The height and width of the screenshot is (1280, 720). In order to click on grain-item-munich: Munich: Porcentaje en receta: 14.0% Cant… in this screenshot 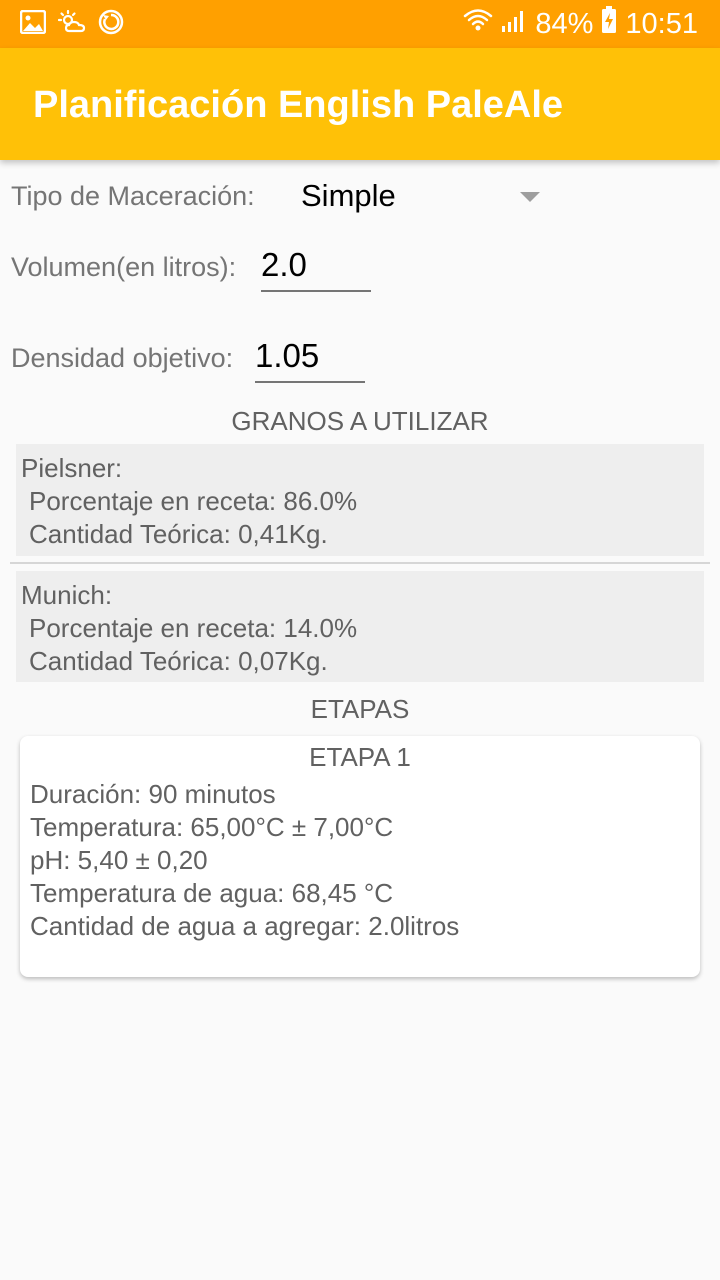, I will do `click(360, 626)`.